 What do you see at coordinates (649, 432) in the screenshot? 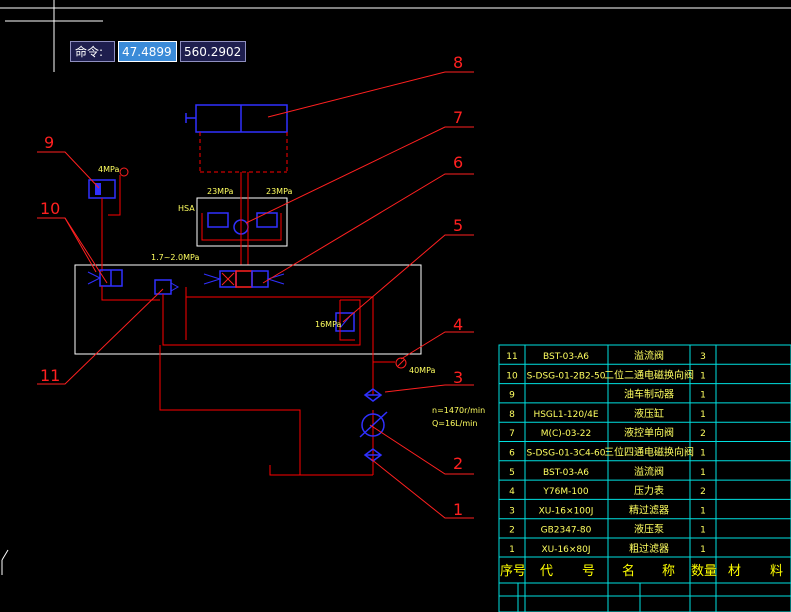
I see `bom-cell-name: 液控单向阀` at bounding box center [649, 432].